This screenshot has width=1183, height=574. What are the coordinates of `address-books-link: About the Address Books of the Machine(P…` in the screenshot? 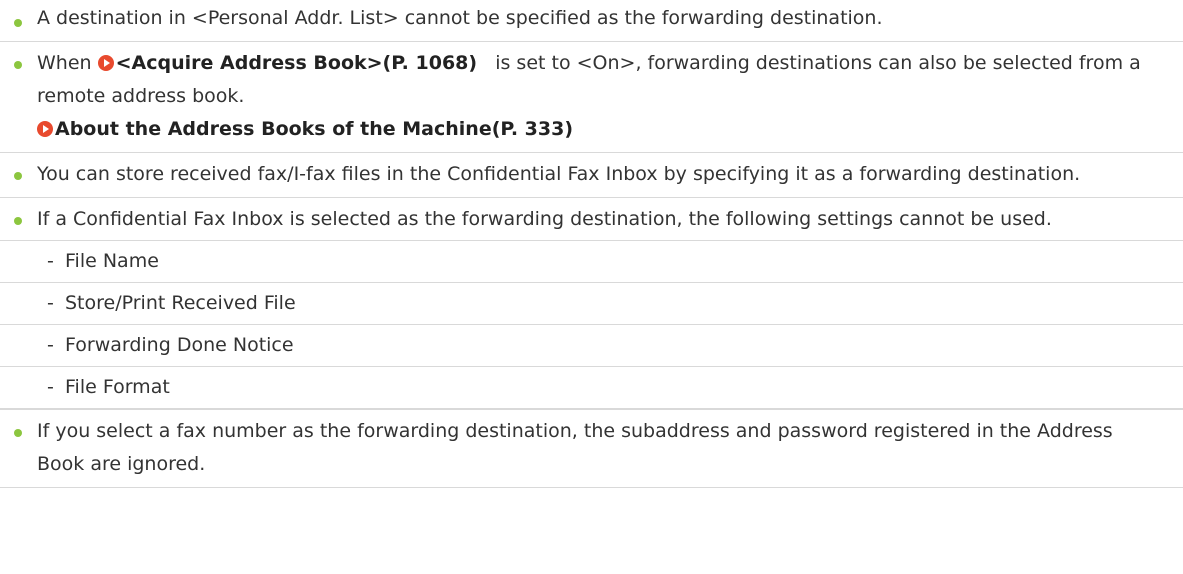 It's located at (305, 129).